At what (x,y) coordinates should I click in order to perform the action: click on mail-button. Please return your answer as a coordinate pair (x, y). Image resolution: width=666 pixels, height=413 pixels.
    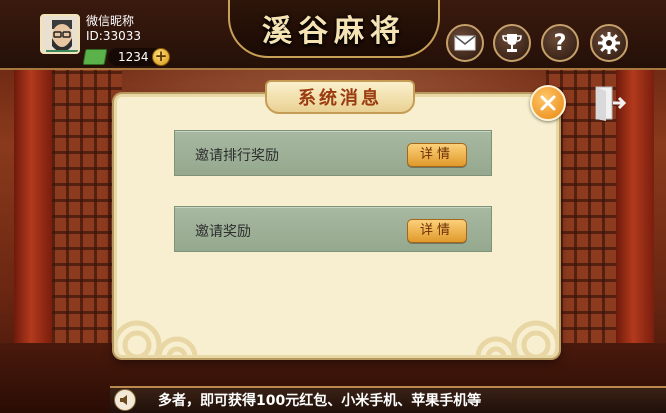
    Looking at the image, I should click on (465, 43).